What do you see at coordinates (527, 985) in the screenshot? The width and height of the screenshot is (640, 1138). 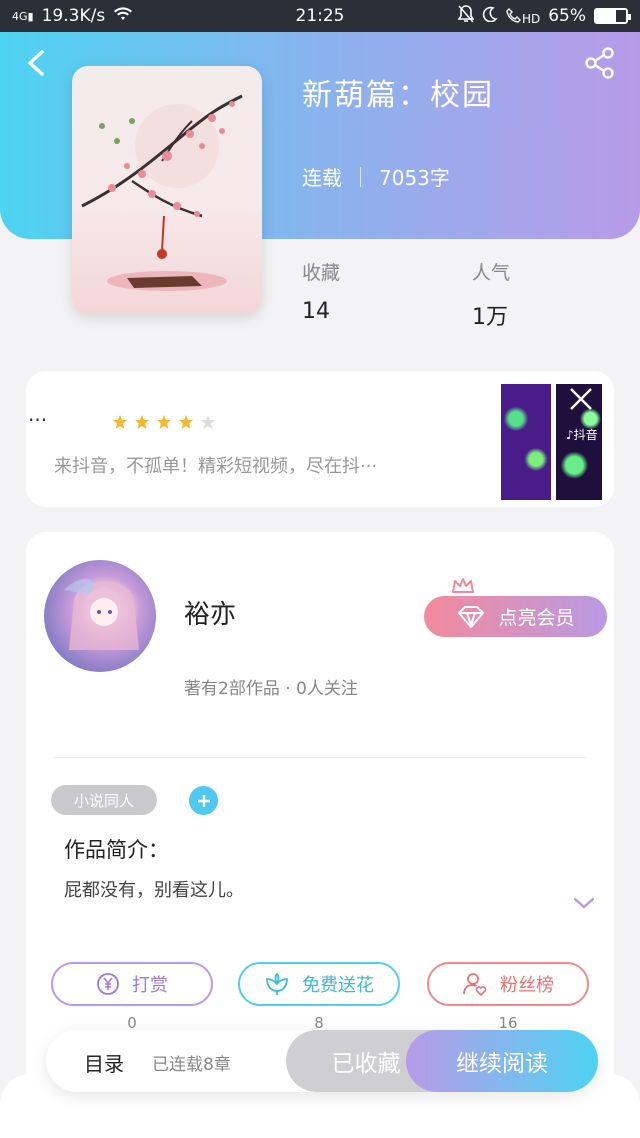 I see `fan-ranking-label: 粉丝榜` at bounding box center [527, 985].